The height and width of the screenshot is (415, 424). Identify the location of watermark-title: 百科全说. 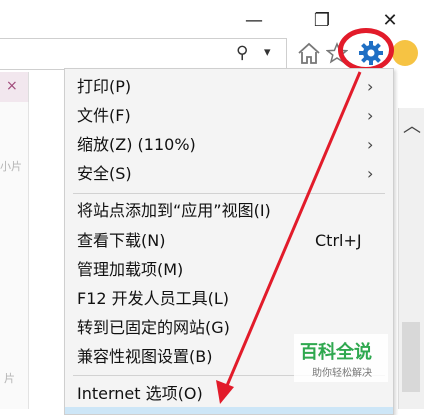
(336, 352).